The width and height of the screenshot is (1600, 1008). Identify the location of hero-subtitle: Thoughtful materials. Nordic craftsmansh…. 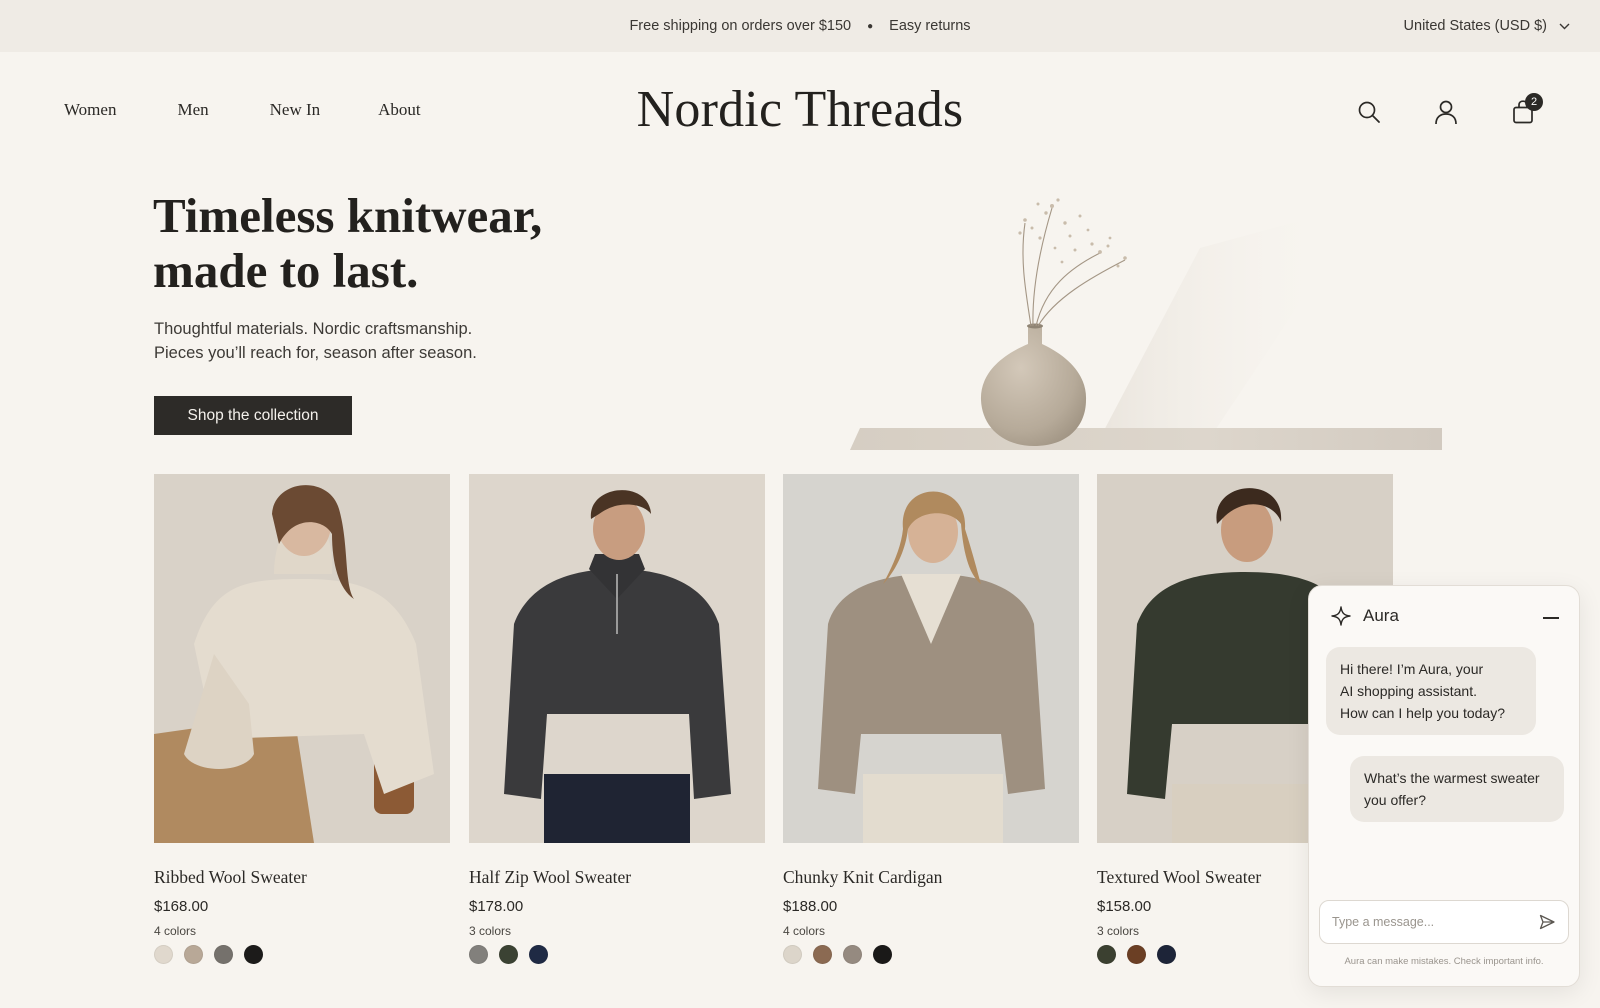
(315, 341).